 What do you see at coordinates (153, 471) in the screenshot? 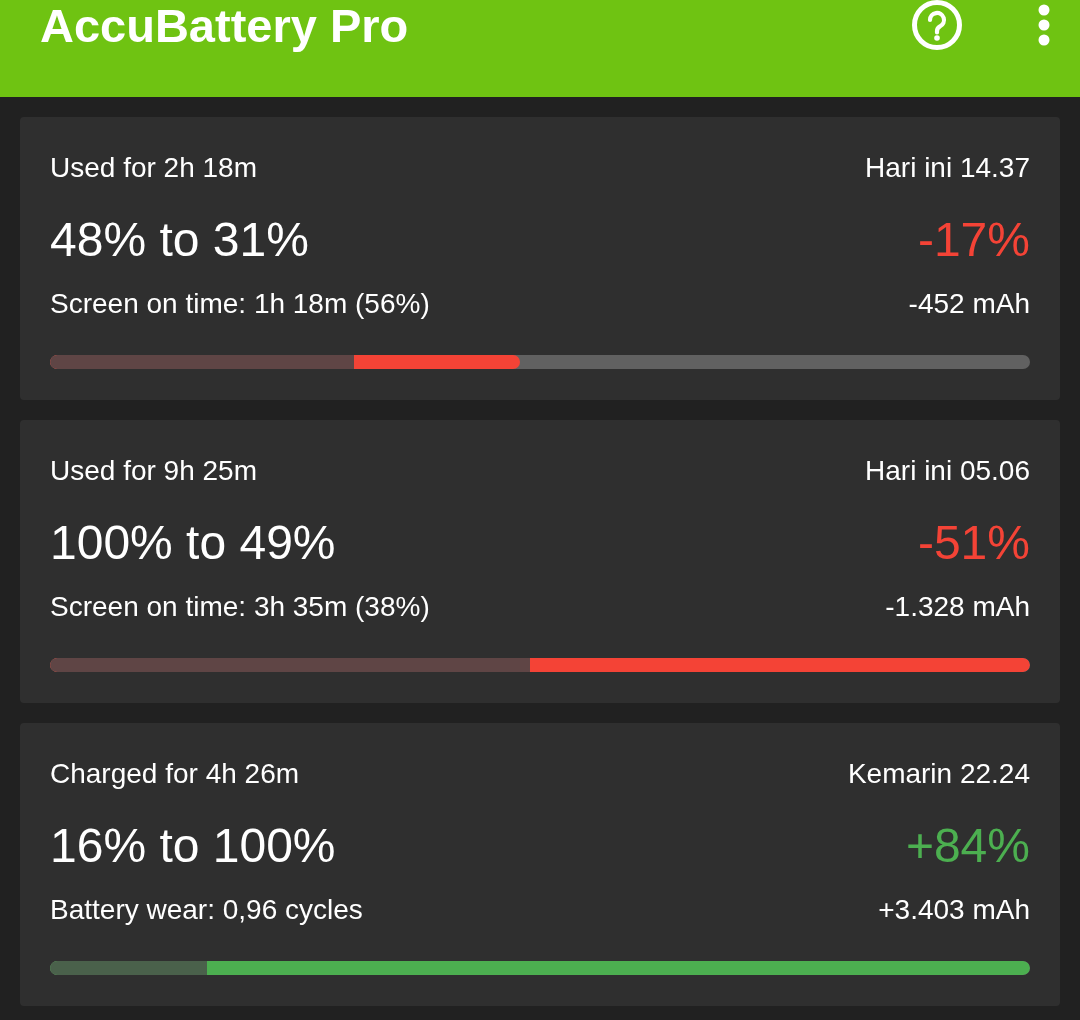
I see `session-duration: Used for 9h 25m` at bounding box center [153, 471].